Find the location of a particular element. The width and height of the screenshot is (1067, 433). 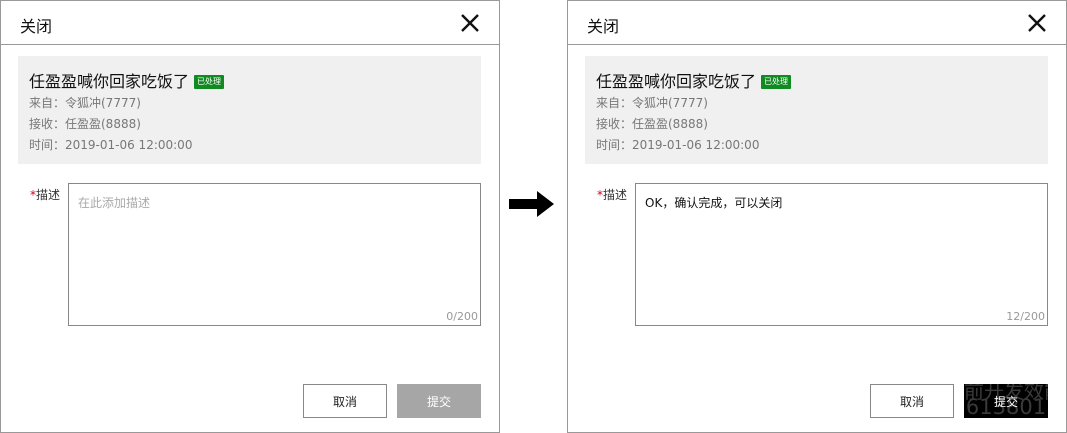

submit-label: 提交 is located at coordinates (1005, 401).